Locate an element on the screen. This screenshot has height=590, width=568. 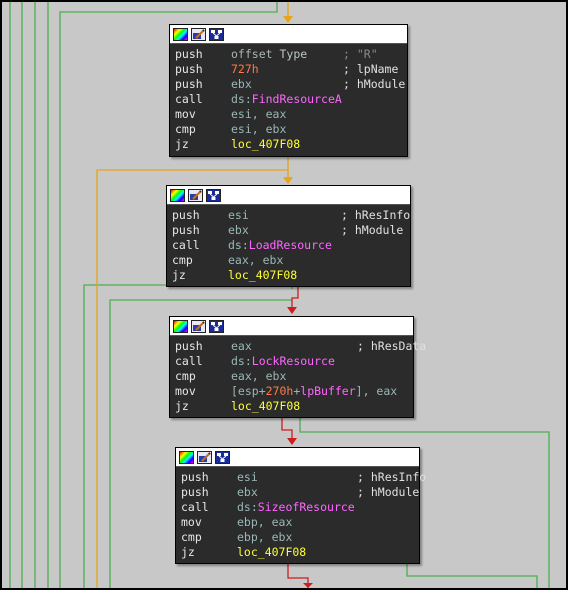
instruction-line: call ds:FindResourceA is located at coordinates (291, 99).